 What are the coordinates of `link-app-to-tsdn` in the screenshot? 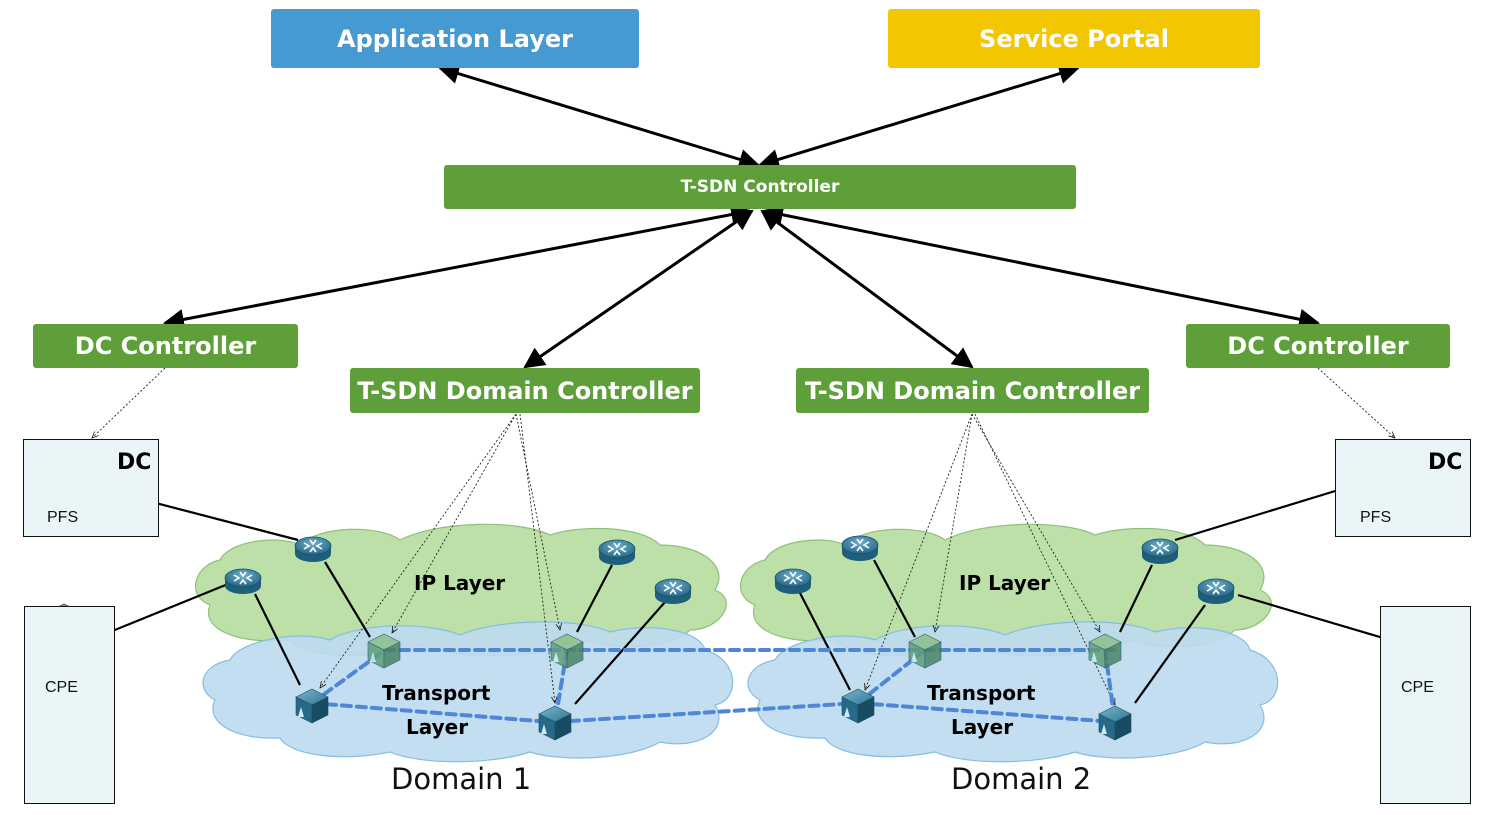 It's located at (599, 116).